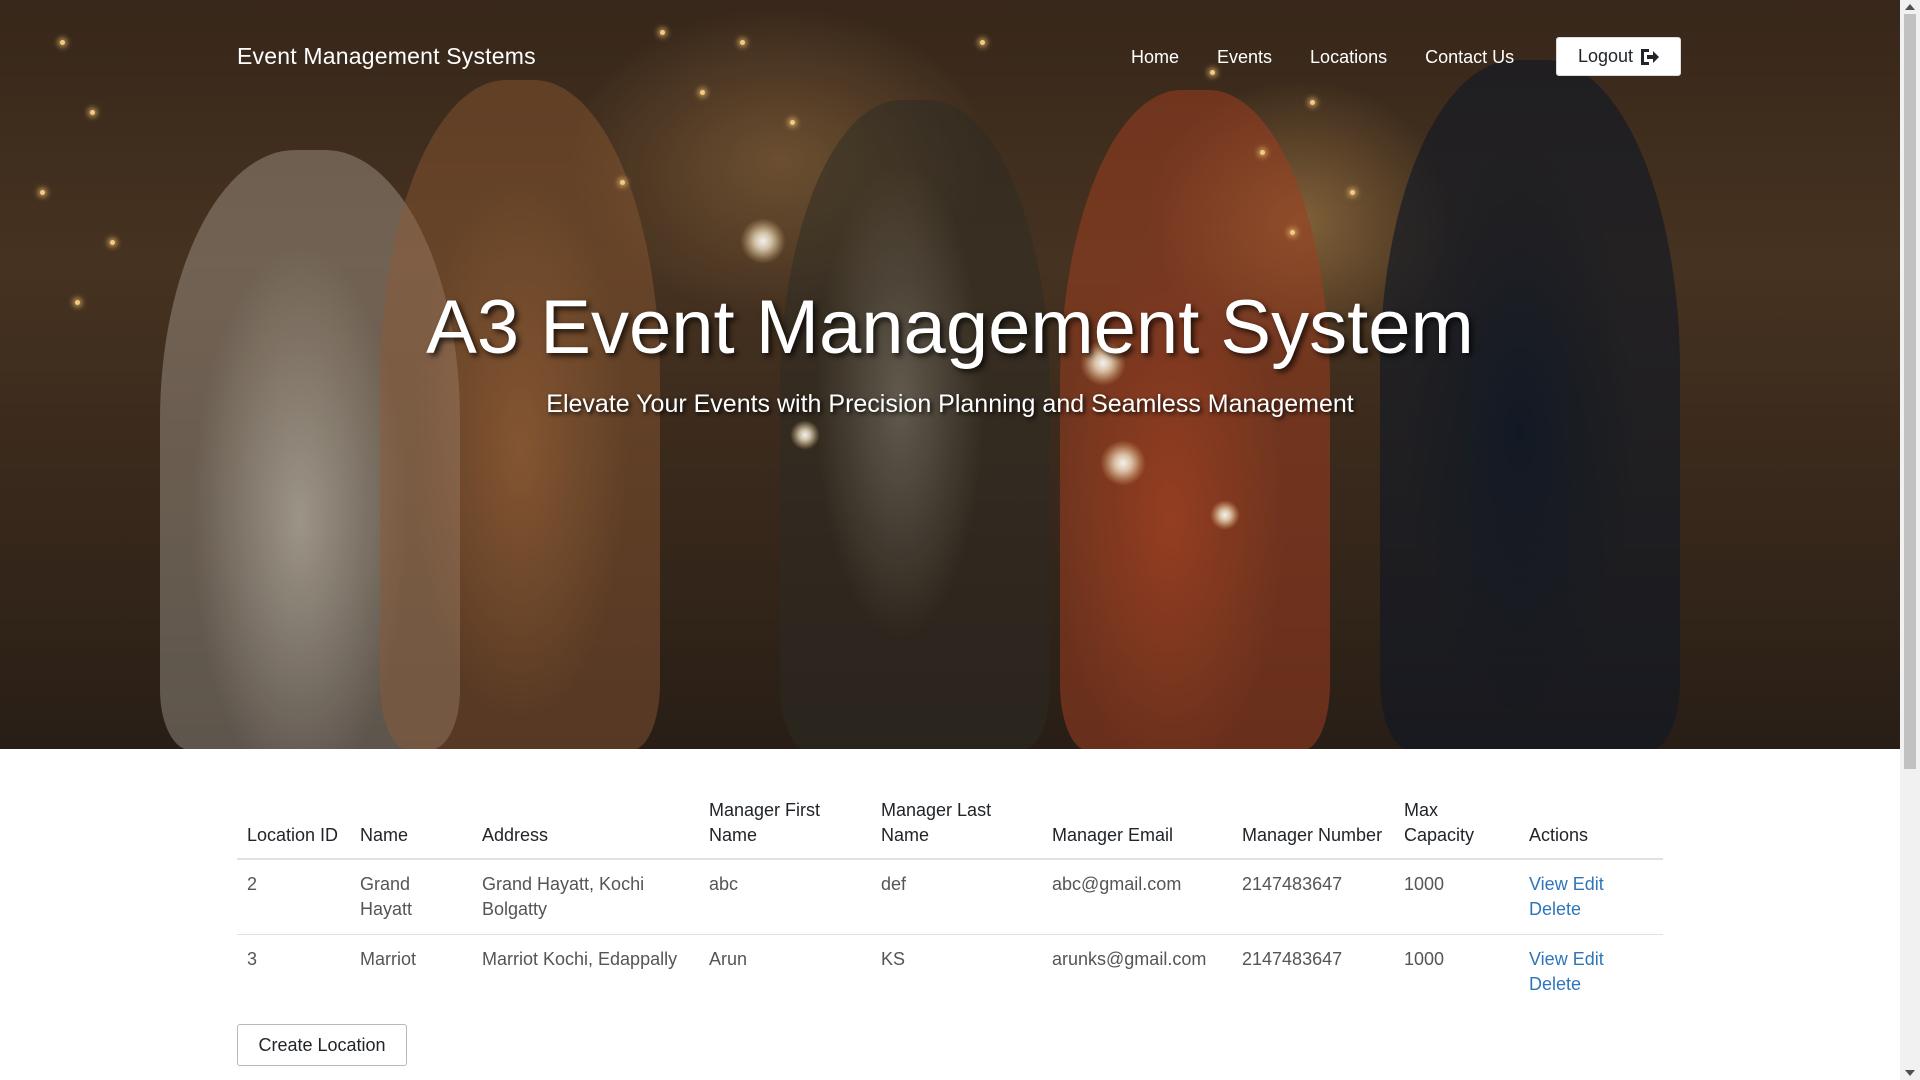  What do you see at coordinates (386, 56) in the screenshot?
I see `brand-link: Event Management Systems` at bounding box center [386, 56].